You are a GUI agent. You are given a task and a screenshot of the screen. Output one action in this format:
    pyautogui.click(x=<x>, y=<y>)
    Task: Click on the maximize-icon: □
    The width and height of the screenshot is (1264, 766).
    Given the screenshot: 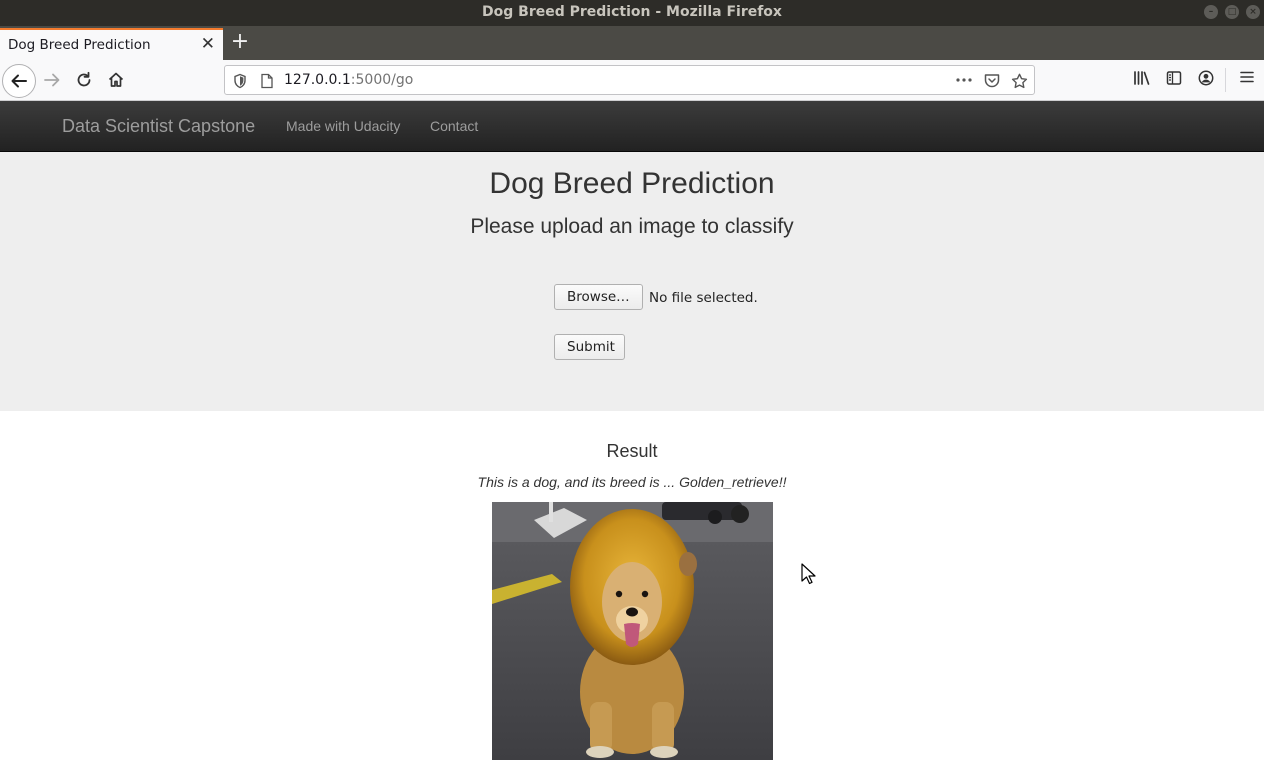 What is the action you would take?
    pyautogui.click(x=1232, y=12)
    